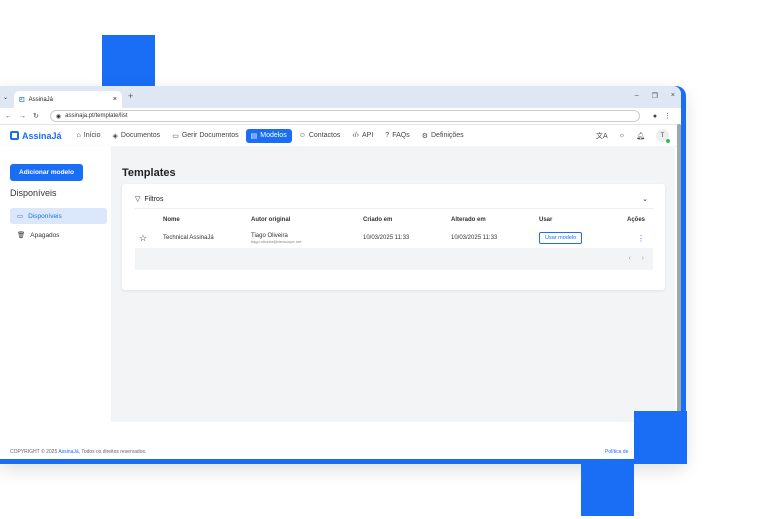 The image size is (762, 519). Describe the element at coordinates (679, 269) in the screenshot. I see `scrollbar` at that location.